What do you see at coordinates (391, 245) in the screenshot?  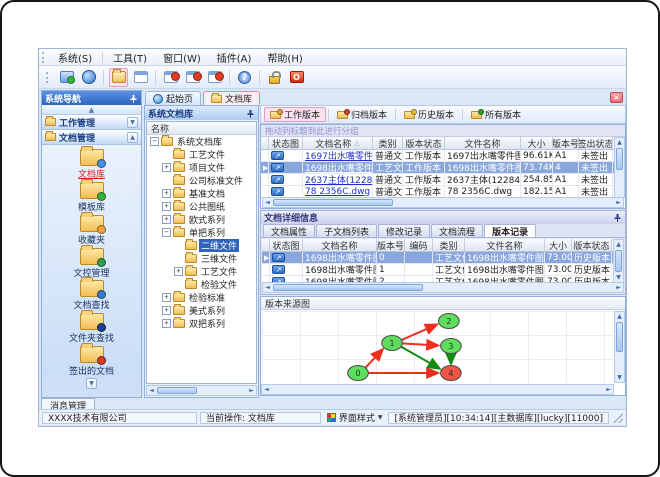 I see `column-header-版本号: 版本号` at bounding box center [391, 245].